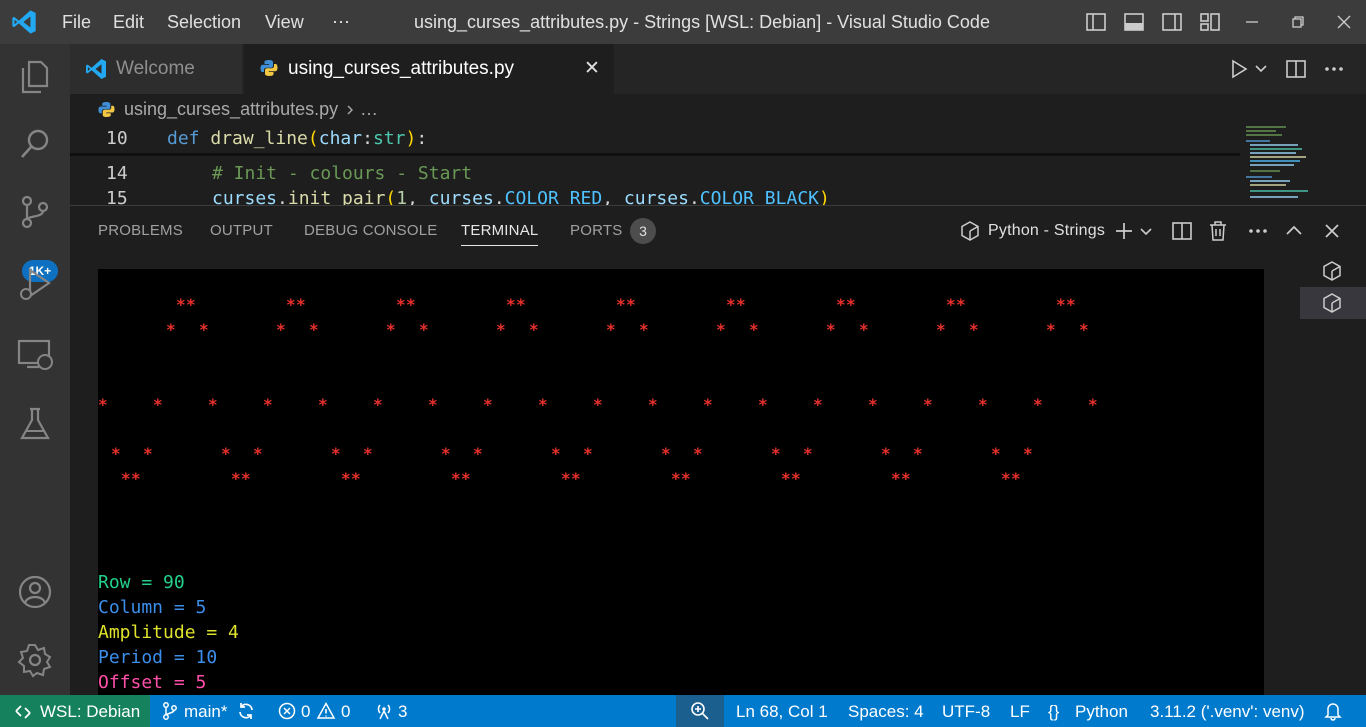 The width and height of the screenshot is (1366, 727). I want to click on kill-terminal-trash-icon, so click(1218, 231).